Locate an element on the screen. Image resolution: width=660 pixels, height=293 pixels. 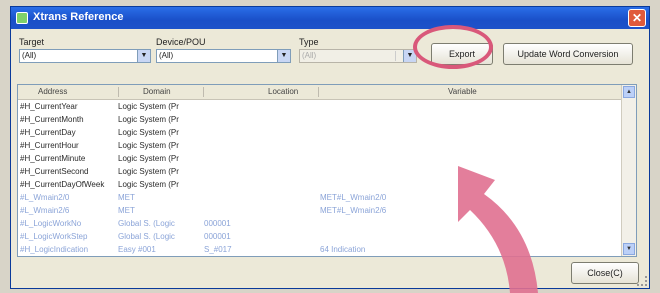
cell-address: #L_LogicWorkStep is located at coordinates (54, 236).